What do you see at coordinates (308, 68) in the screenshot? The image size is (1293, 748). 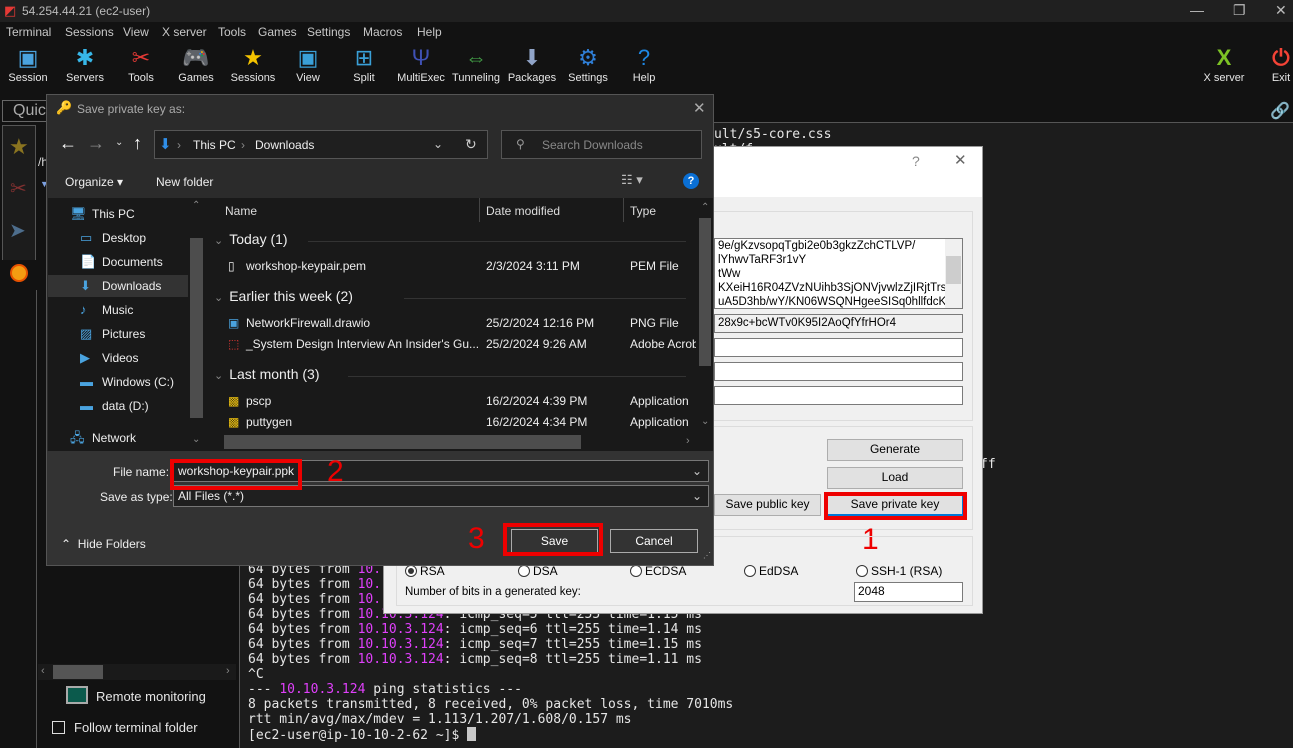 I see `toolbar-view-button: ▣ View` at bounding box center [308, 68].